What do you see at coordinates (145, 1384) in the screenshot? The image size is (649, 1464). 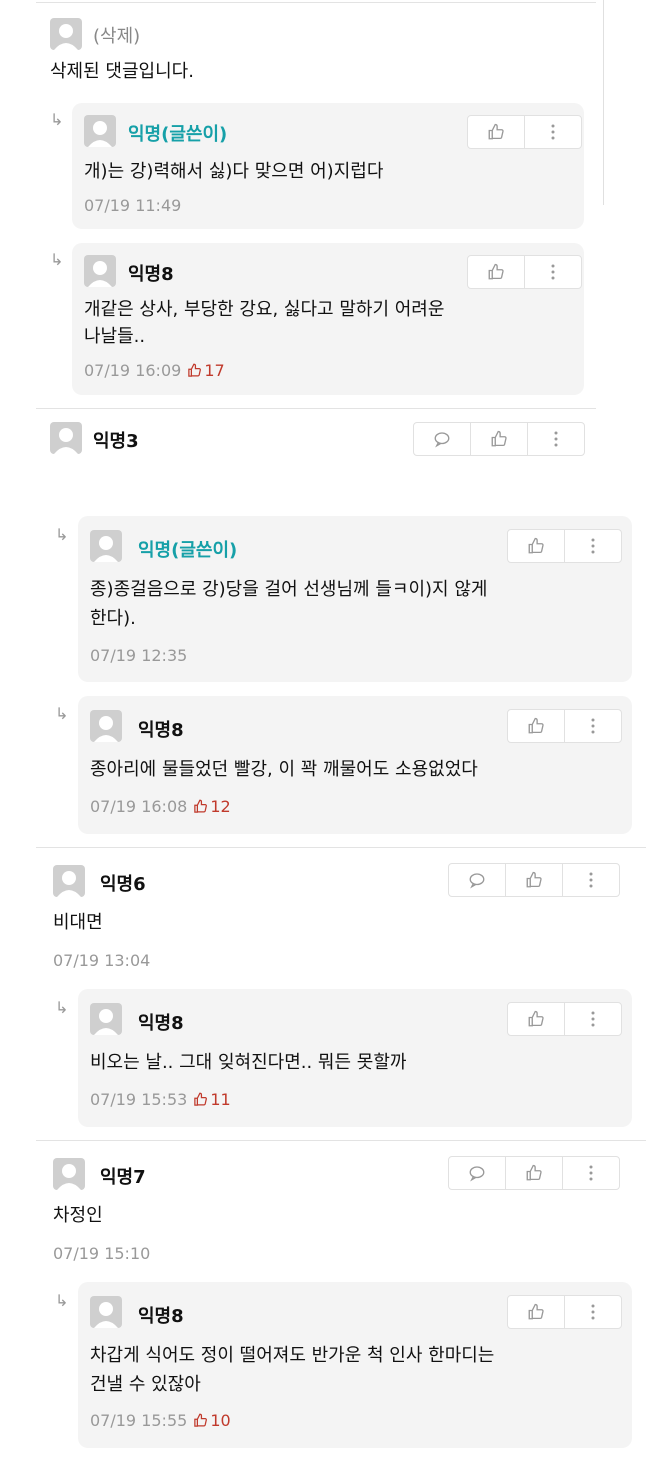 I see `reply-text-line: 건낼 수 있잖아` at bounding box center [145, 1384].